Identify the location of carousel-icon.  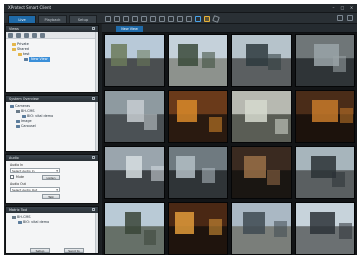
(18, 126).